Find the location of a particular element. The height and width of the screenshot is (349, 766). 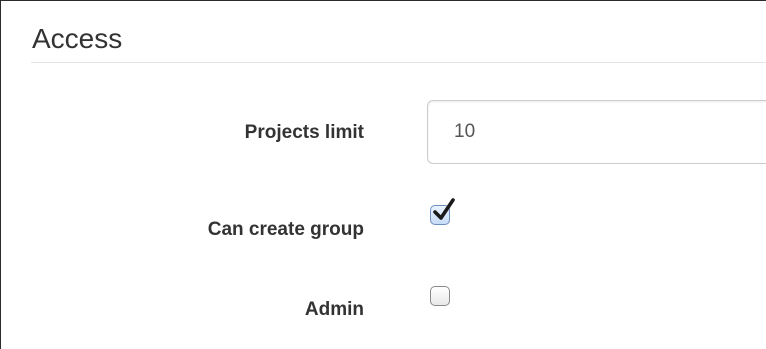

checkmark-icon is located at coordinates (444, 209).